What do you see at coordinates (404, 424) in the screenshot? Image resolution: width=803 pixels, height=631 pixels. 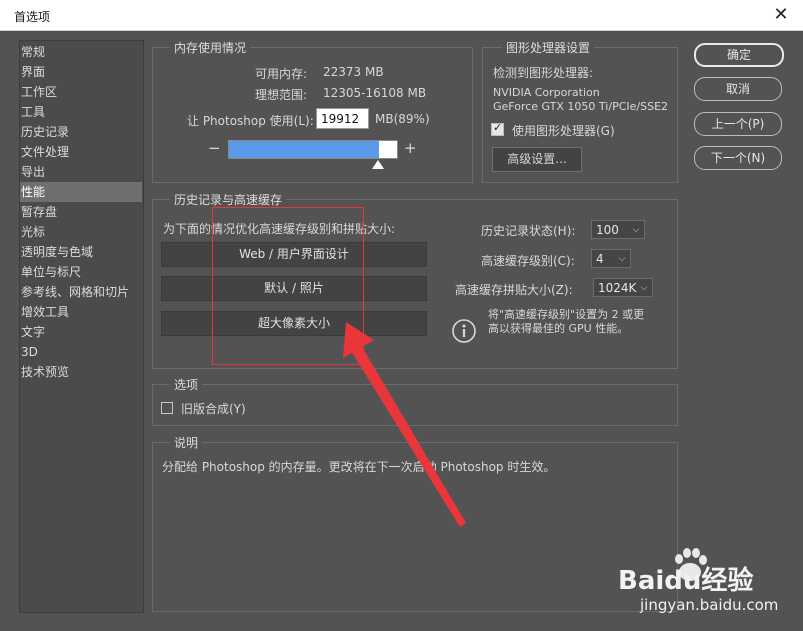 I see `annotation-arrow-icon` at bounding box center [404, 424].